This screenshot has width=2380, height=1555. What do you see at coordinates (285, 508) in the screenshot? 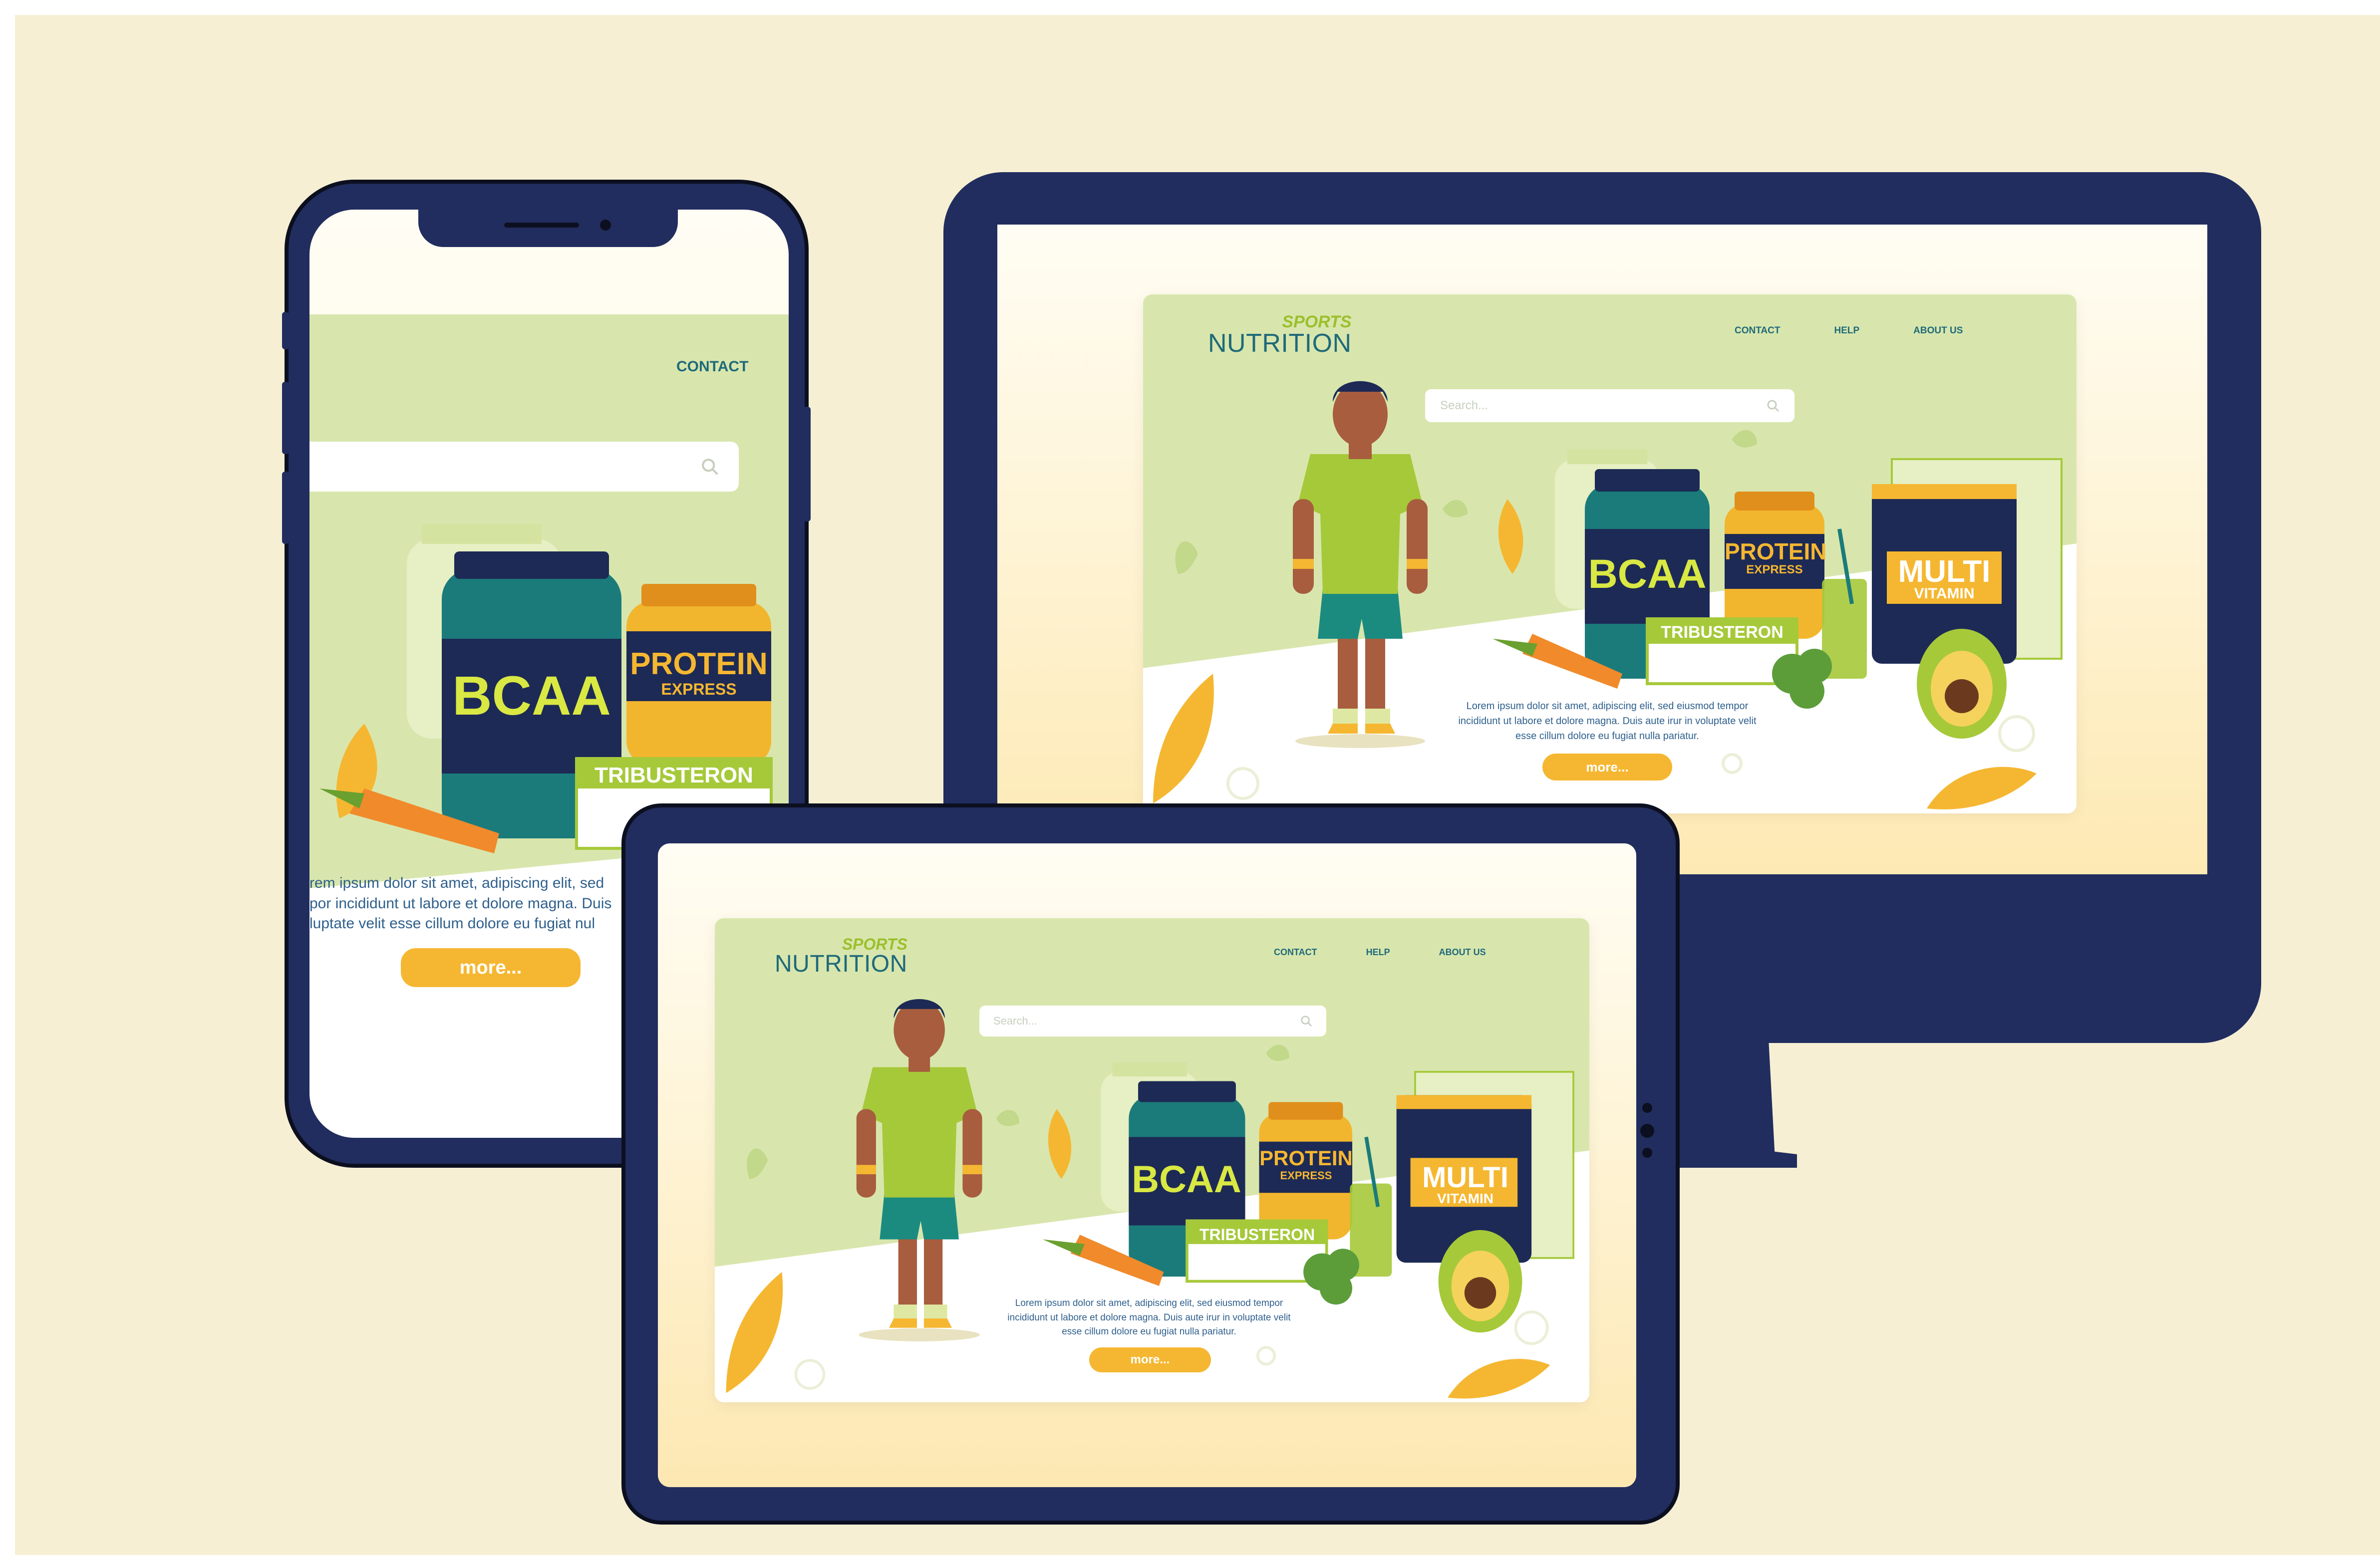
I see `phone-volume-down` at bounding box center [285, 508].